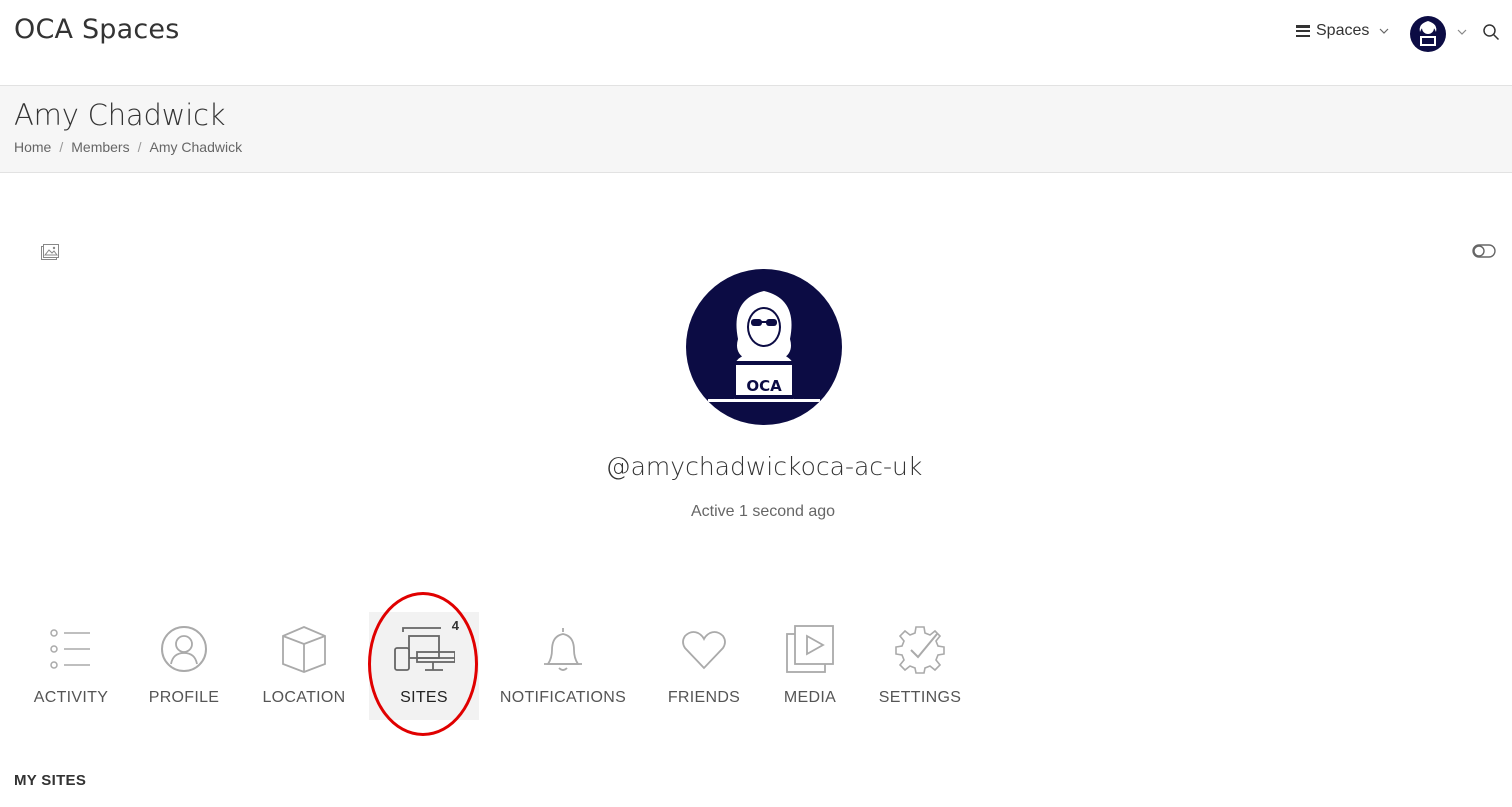  I want to click on avatar-illustration-icon, so click(1428, 33).